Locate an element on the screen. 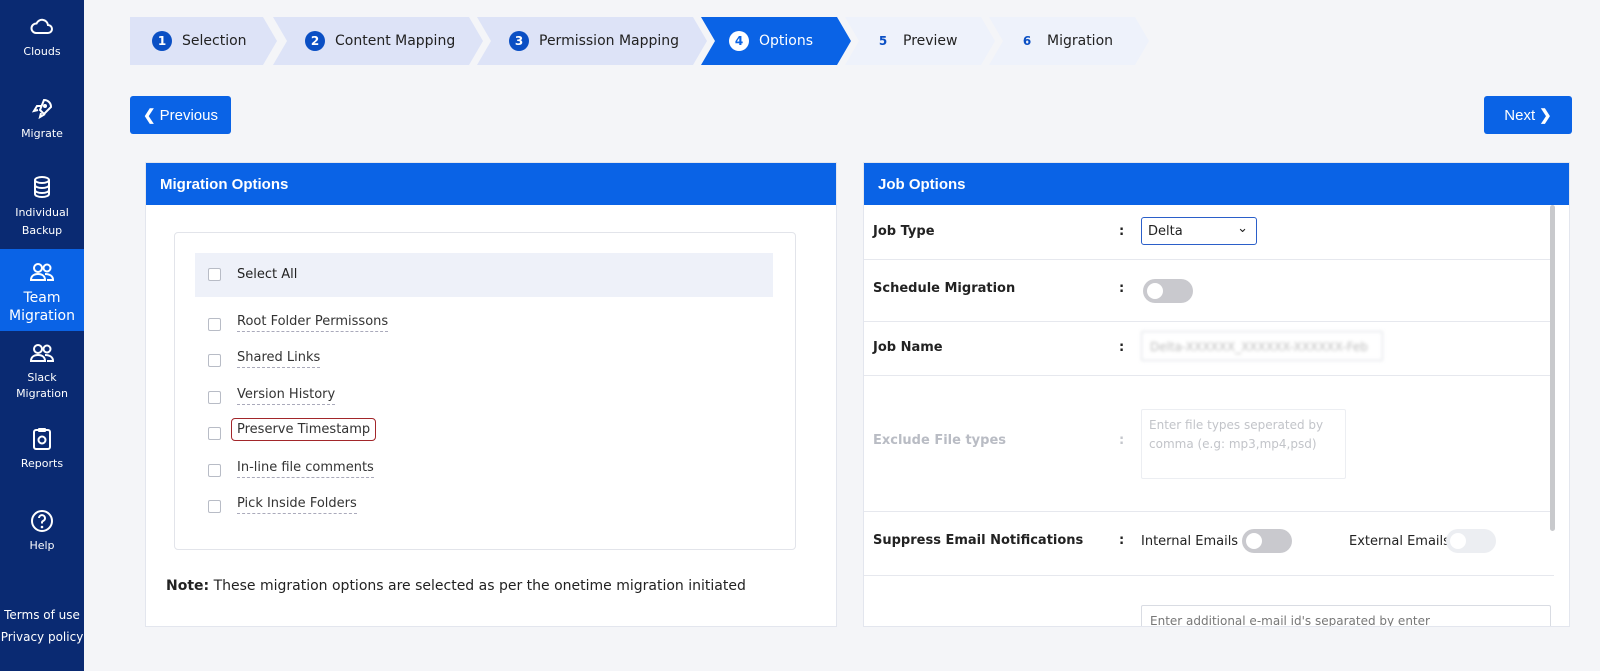  job-name-input: Delta-XXXXXX_XXXXXX-XXXXXX-Feb is located at coordinates (1262, 346).